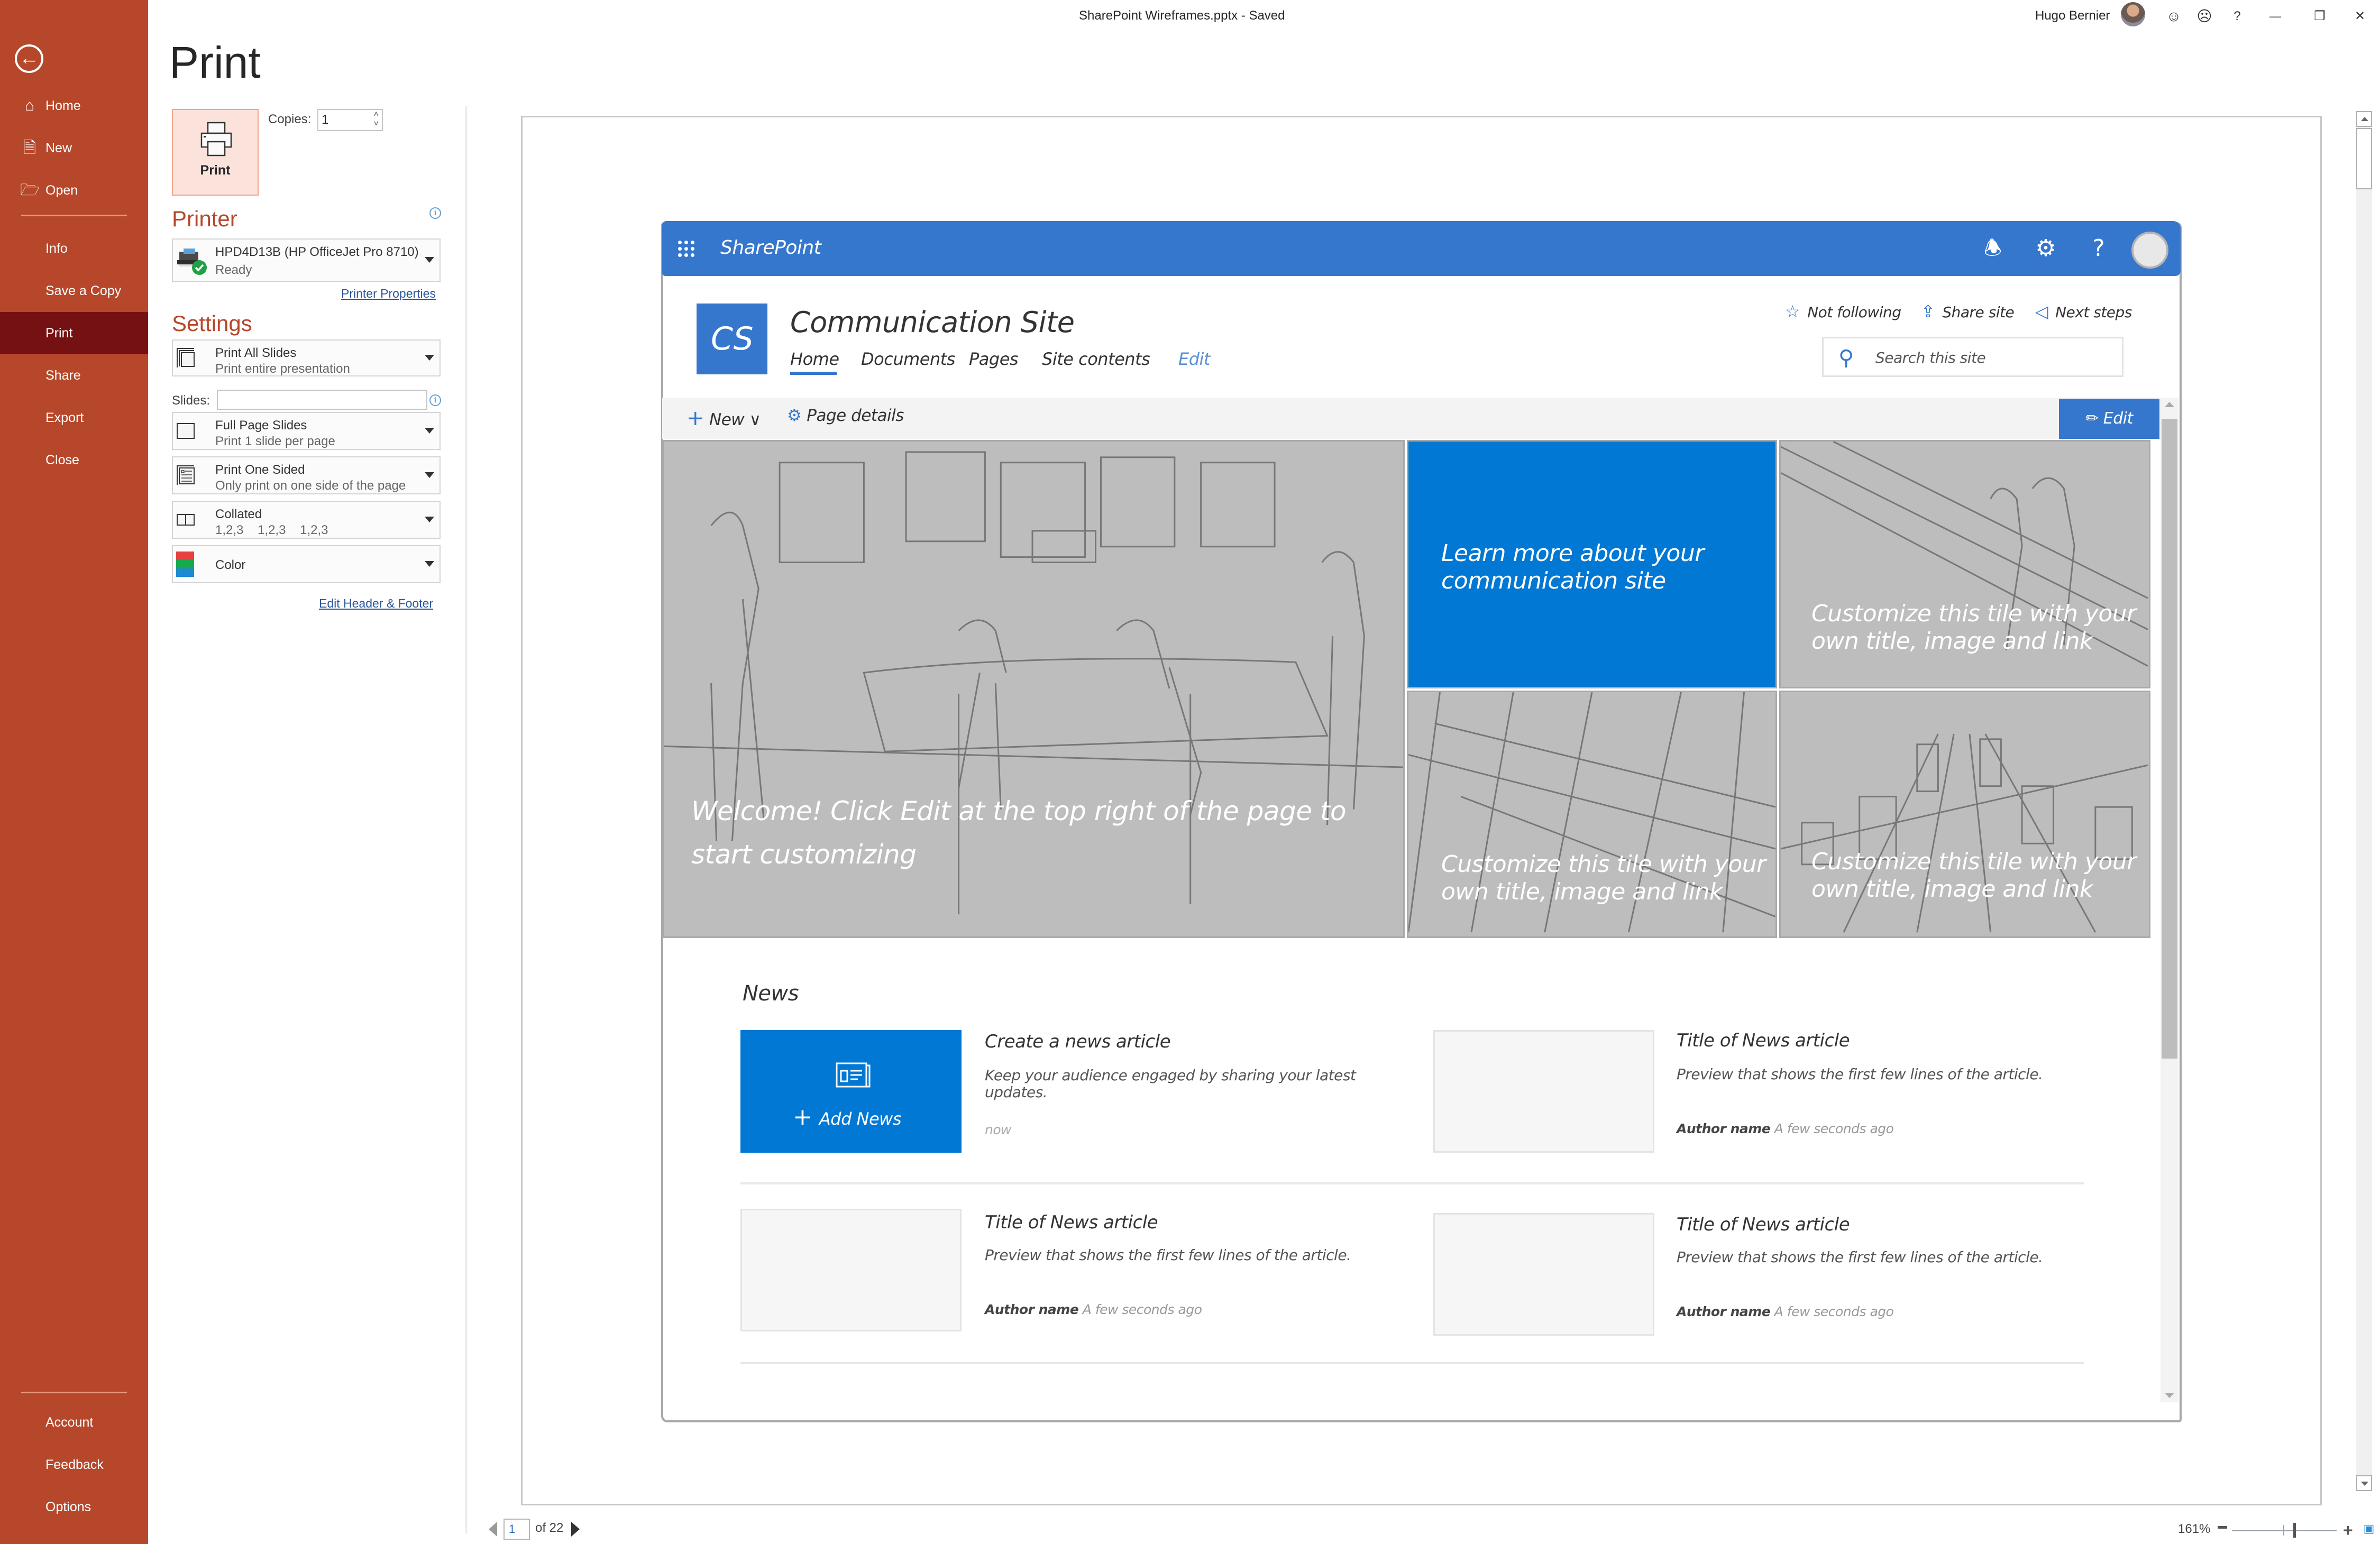 The height and width of the screenshot is (1544, 2380). I want to click on plus-icon: +, so click(806, 1118).